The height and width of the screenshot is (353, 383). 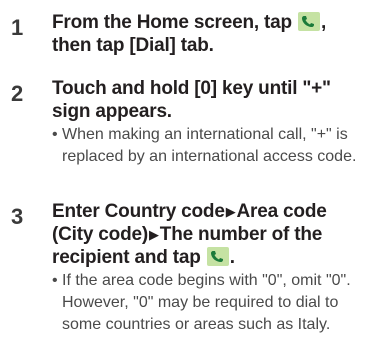 I want to click on step-text: then tap [Dial] tab., so click(x=133, y=45).